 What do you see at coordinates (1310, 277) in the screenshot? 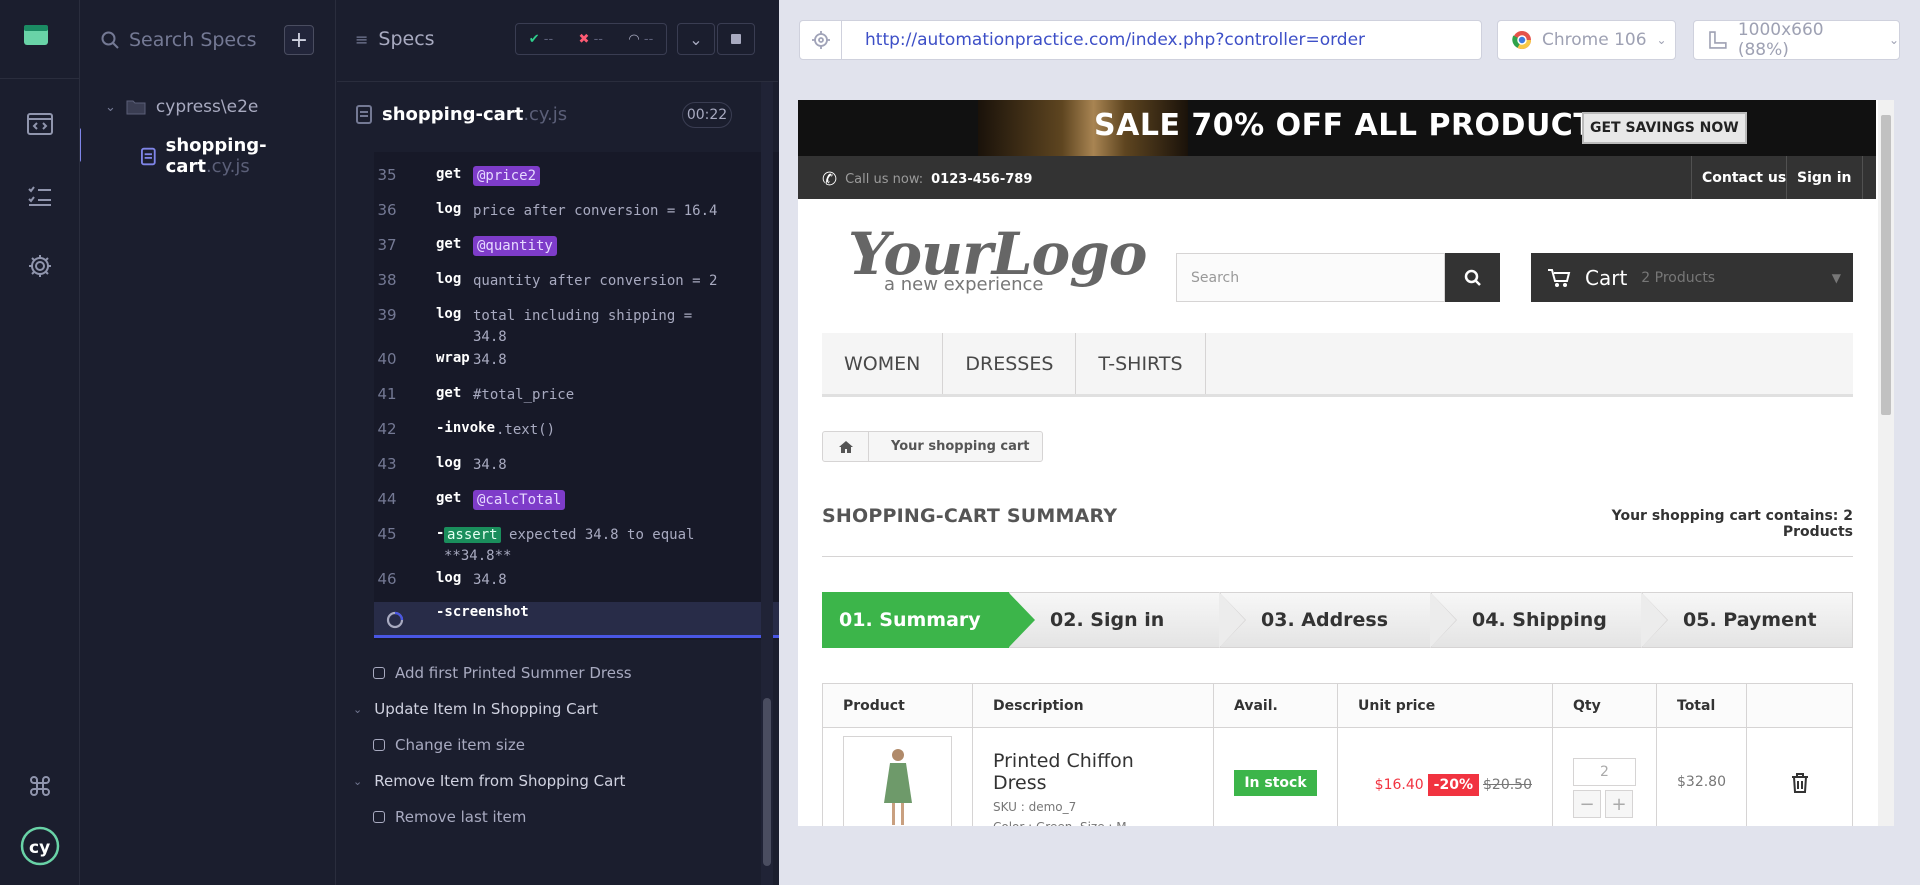
I see `site-search-input: Search` at bounding box center [1310, 277].